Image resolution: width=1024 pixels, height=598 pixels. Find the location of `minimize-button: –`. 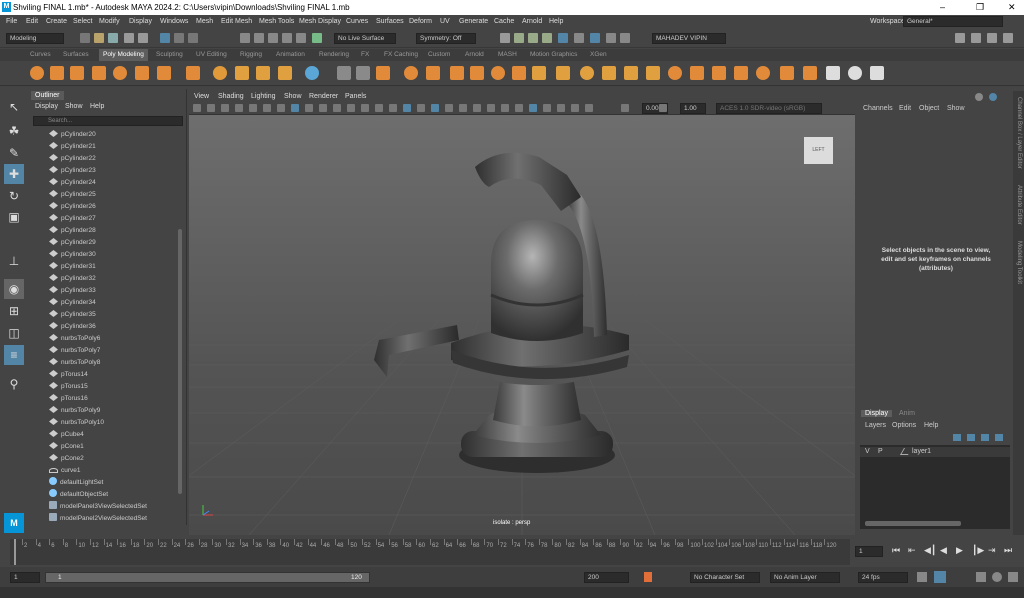

minimize-button: – is located at coordinates (942, 7).